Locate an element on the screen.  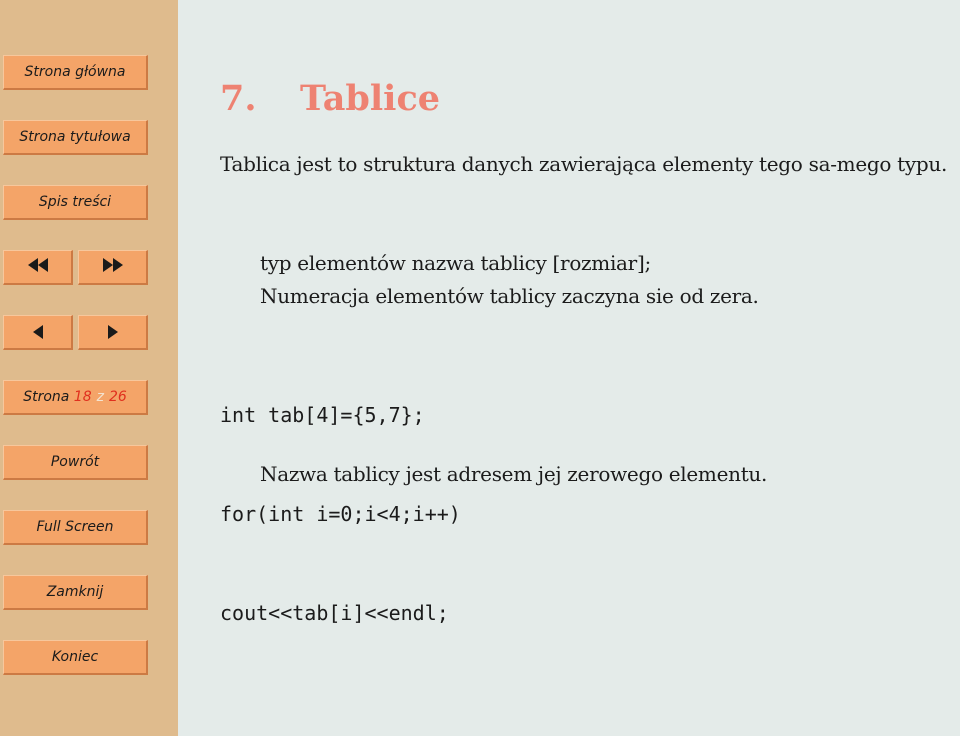
back-button: Powrót is located at coordinates (75, 462).